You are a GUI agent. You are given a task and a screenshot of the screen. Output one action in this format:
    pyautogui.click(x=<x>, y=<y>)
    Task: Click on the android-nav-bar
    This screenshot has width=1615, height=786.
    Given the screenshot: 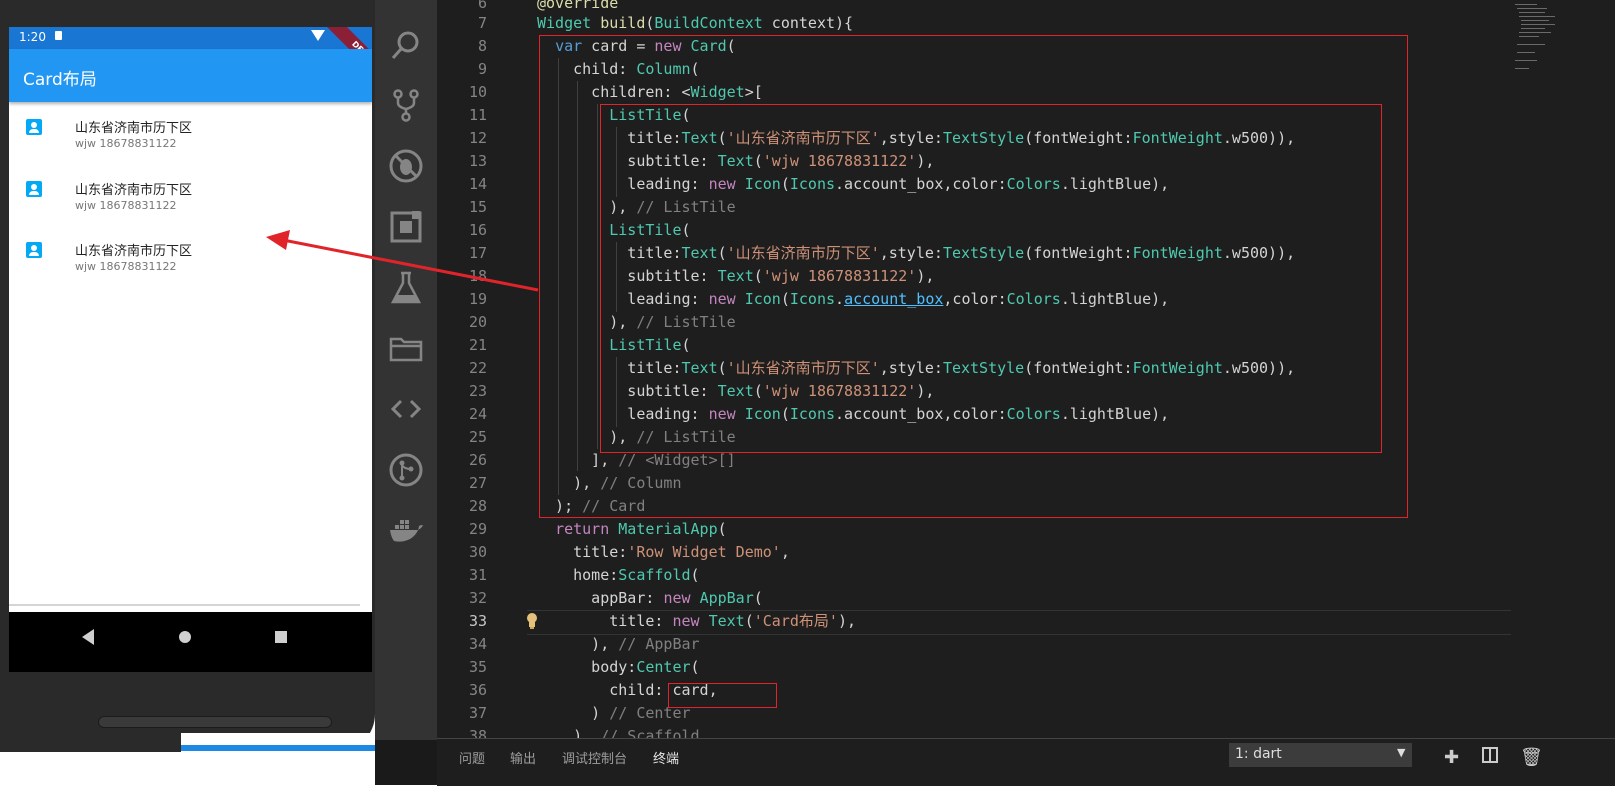 What is the action you would take?
    pyautogui.click(x=190, y=642)
    